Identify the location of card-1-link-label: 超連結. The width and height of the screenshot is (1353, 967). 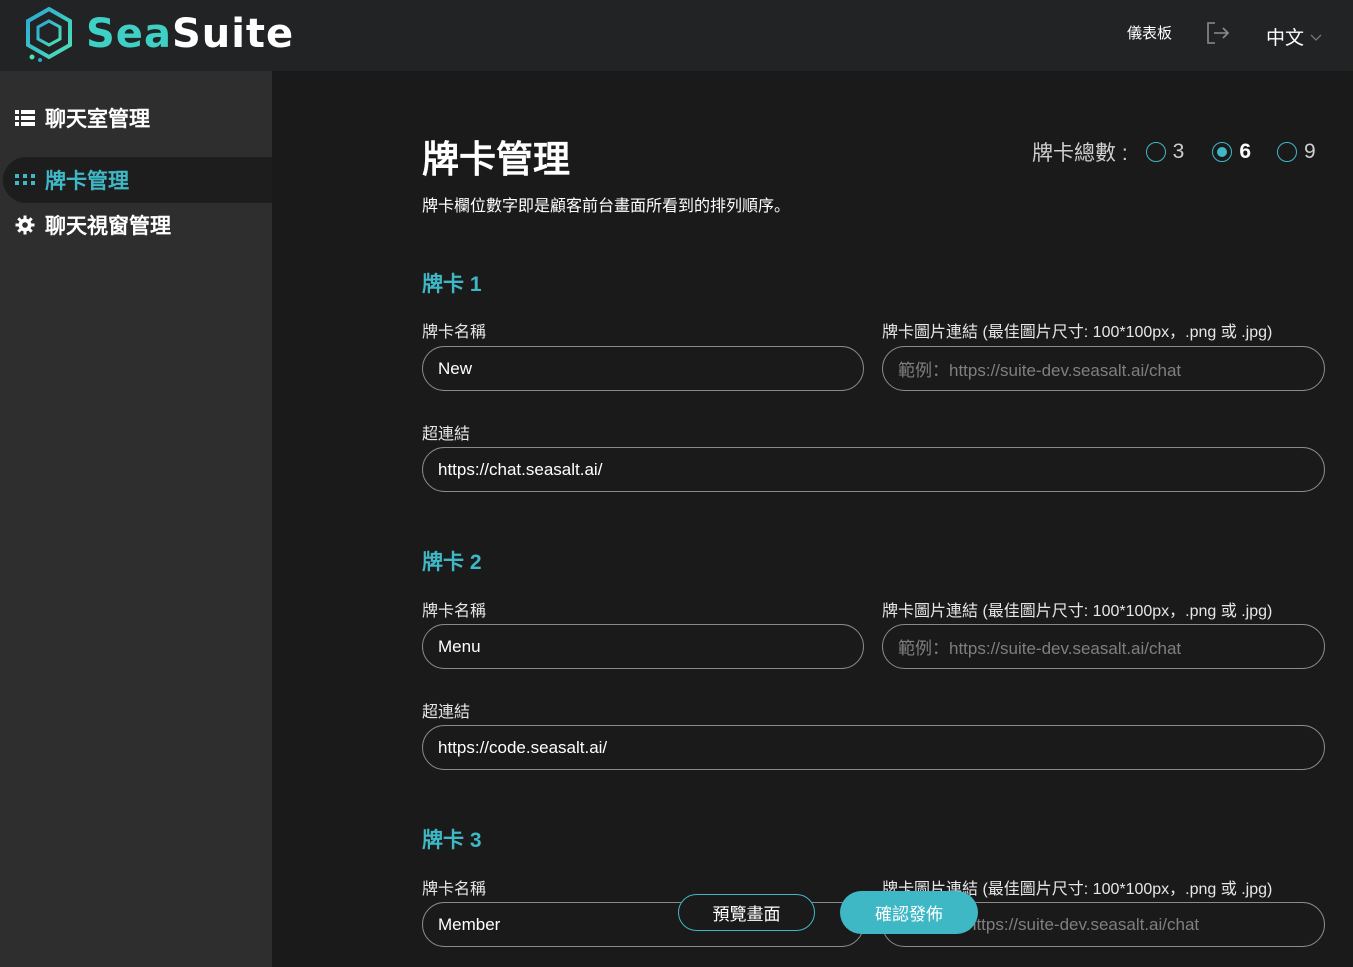
(446, 434).